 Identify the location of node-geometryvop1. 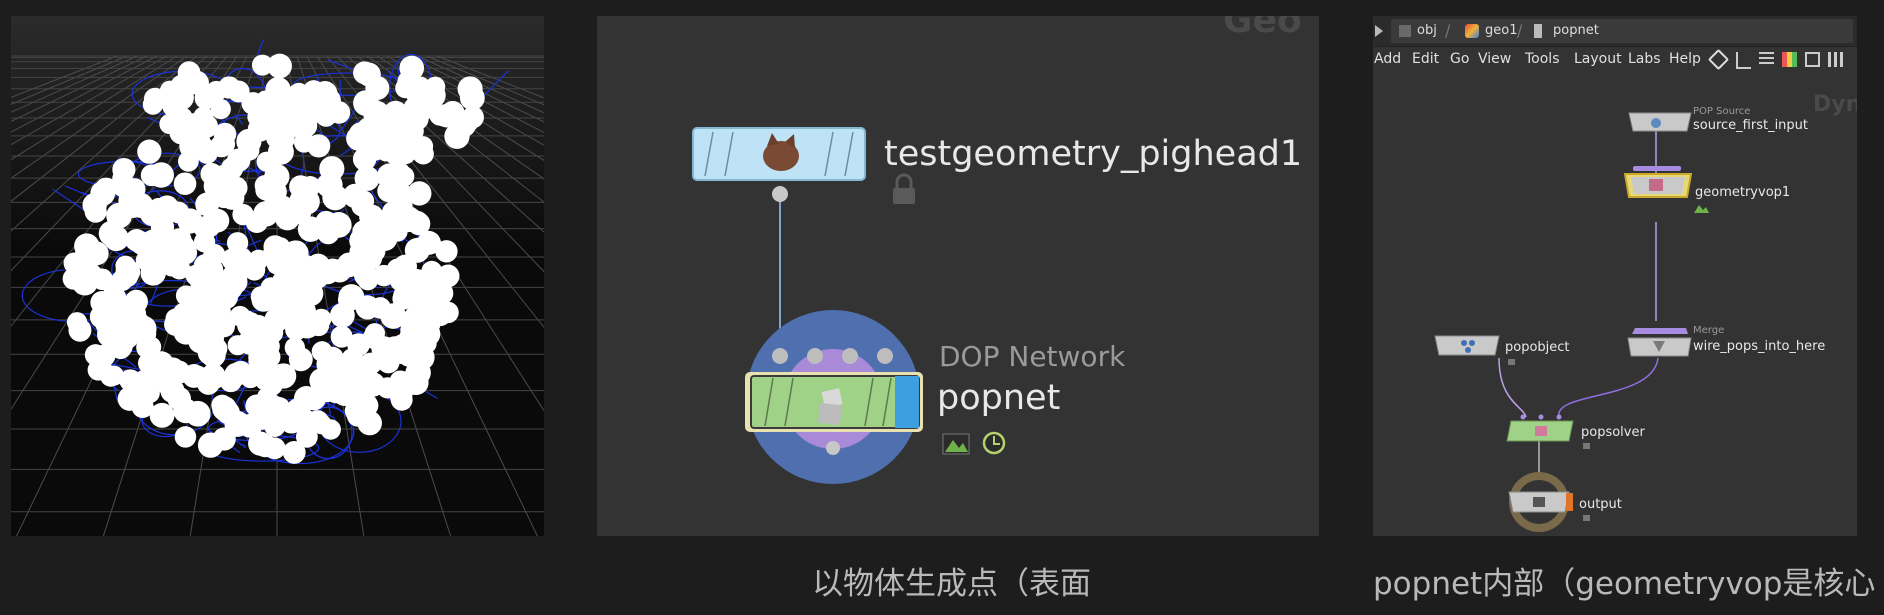
(1658, 182).